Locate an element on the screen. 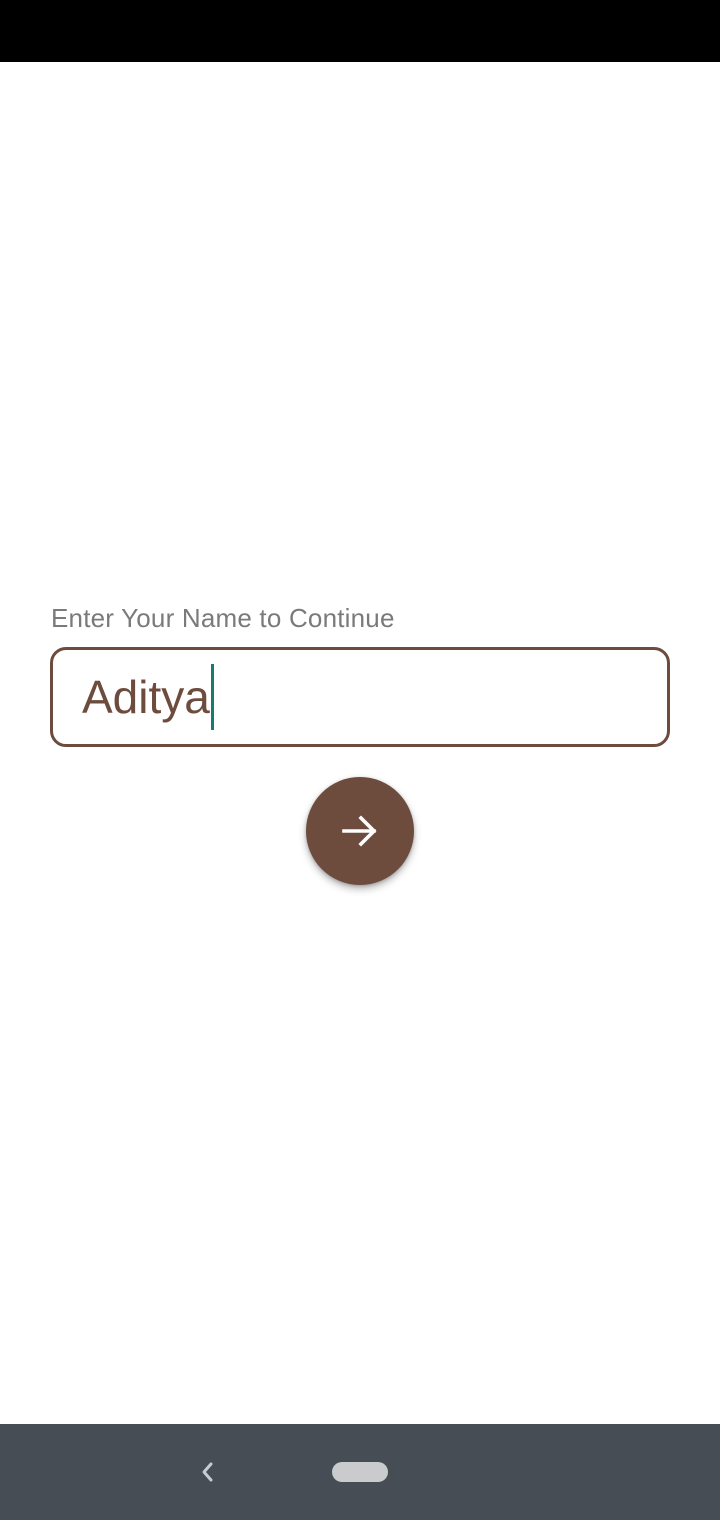 Image resolution: width=720 pixels, height=1520 pixels. system-navigation-bar is located at coordinates (360, 1472).